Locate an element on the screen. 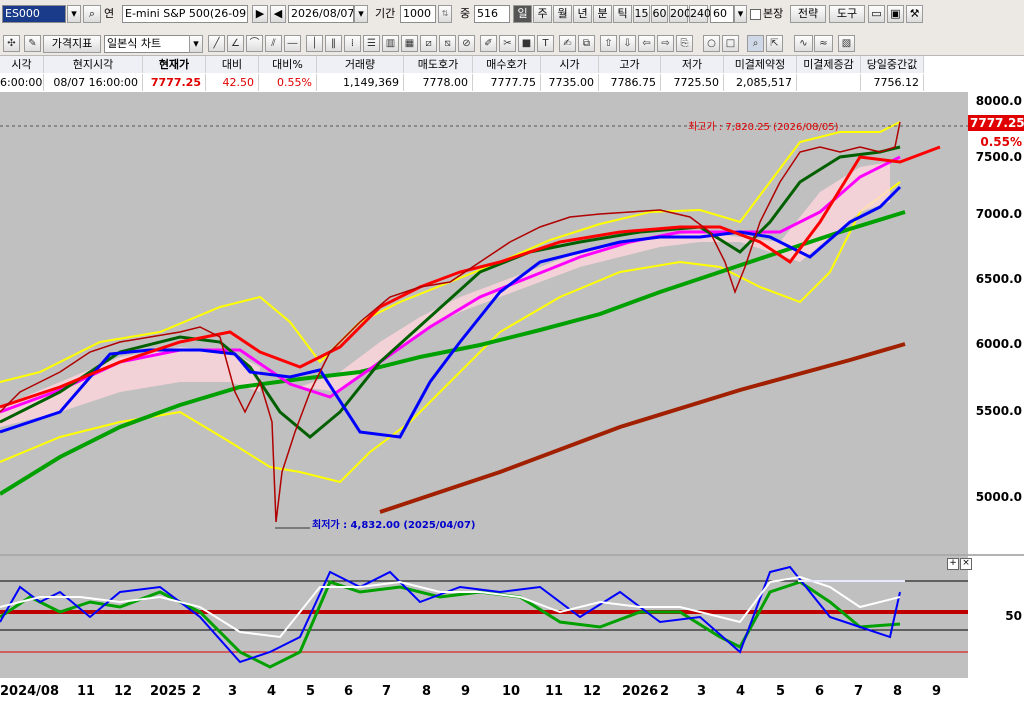 This screenshot has width=1024, height=710. indicator-button: 가격지표 is located at coordinates (72, 44).